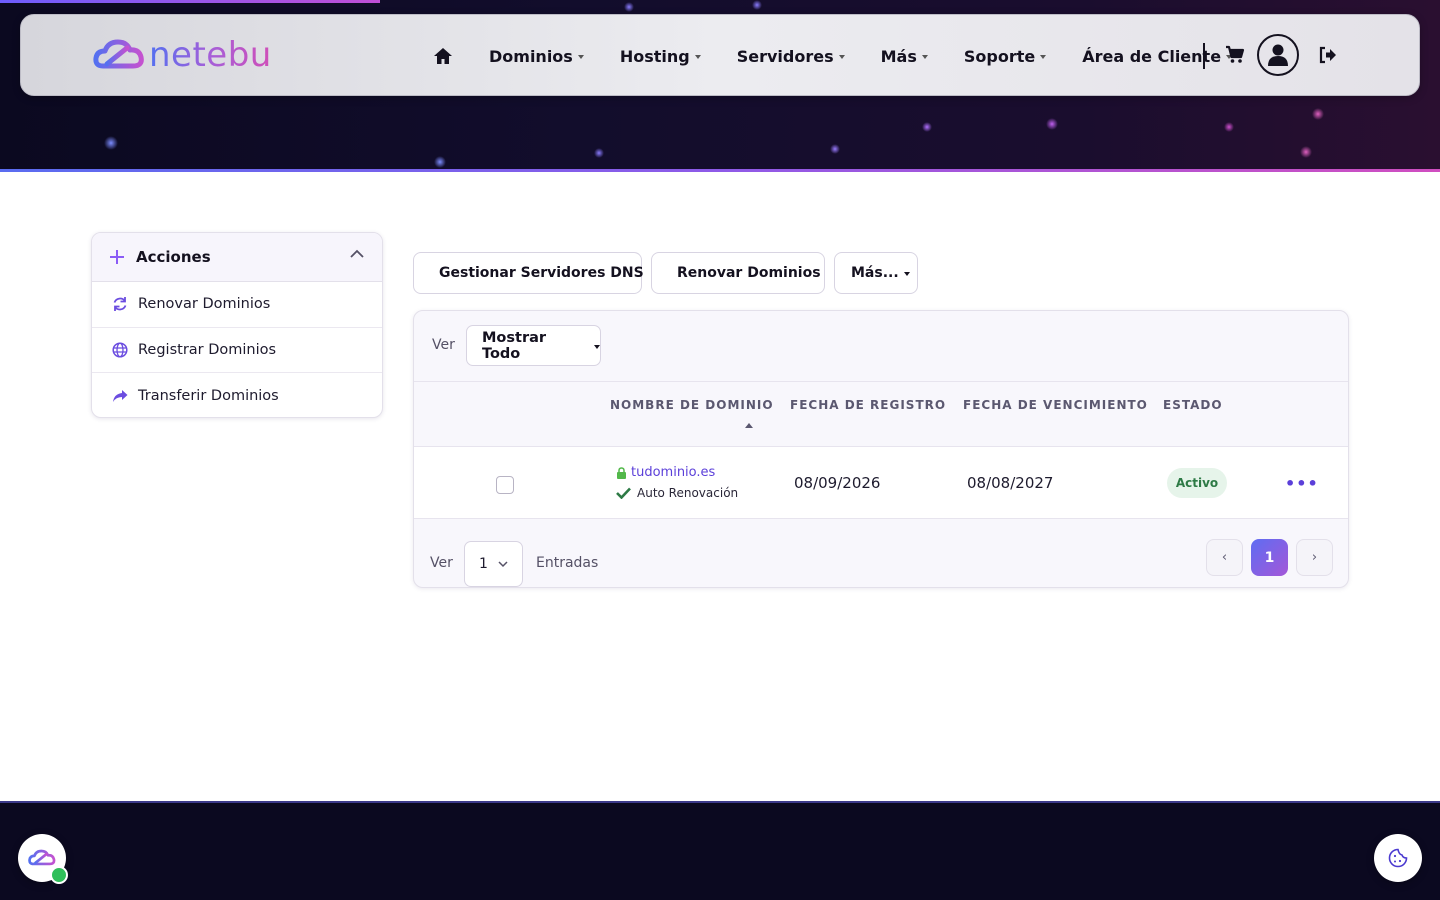 The width and height of the screenshot is (1440, 900). I want to click on sidebar-item-label: Renovar Dominios, so click(204, 304).